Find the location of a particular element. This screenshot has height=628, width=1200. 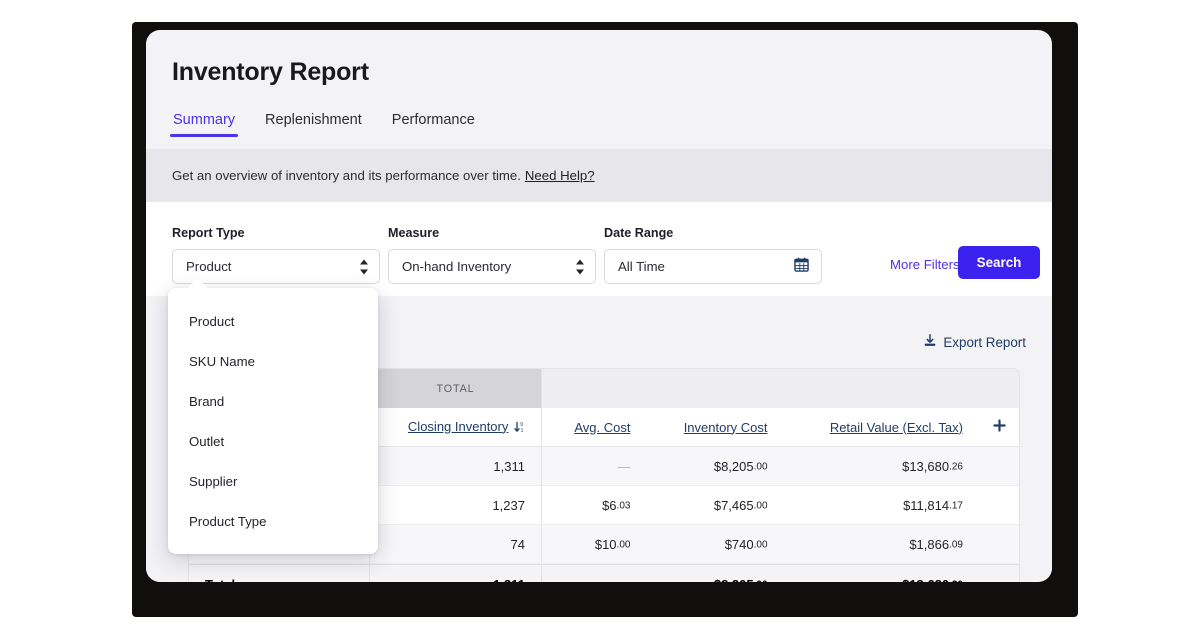

cell-avg-cost-main: $10 is located at coordinates (605, 544).